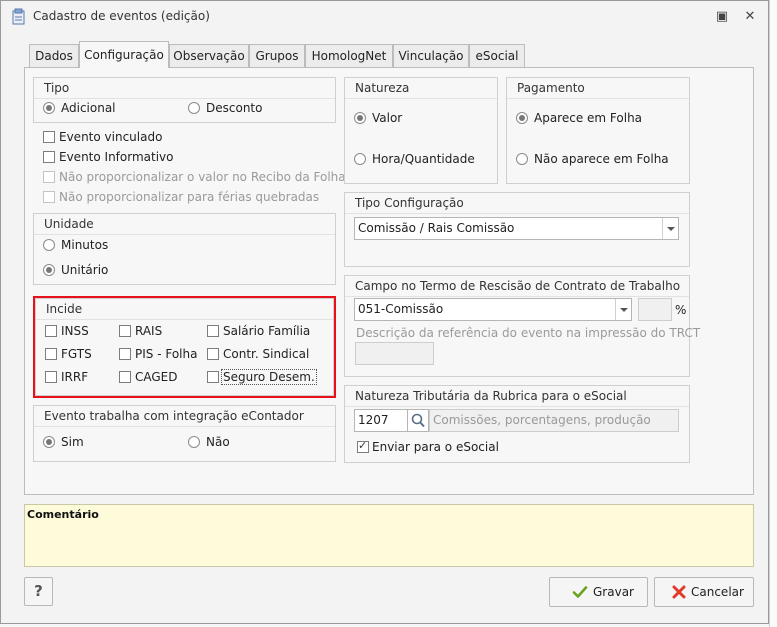  Describe the element at coordinates (423, 159) in the screenshot. I see `label-hora-quantidade: Hora/Quantidade` at that location.